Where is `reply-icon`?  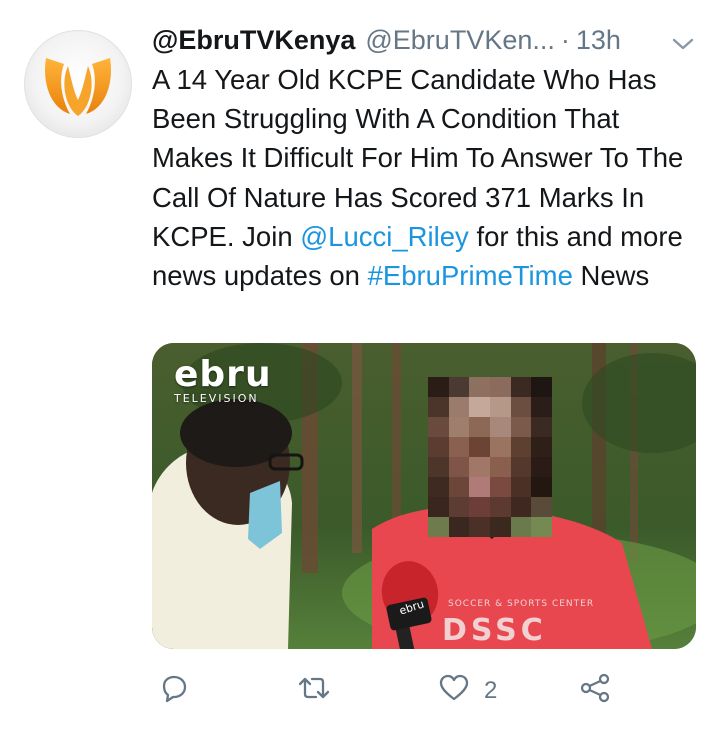
reply-icon is located at coordinates (174, 690).